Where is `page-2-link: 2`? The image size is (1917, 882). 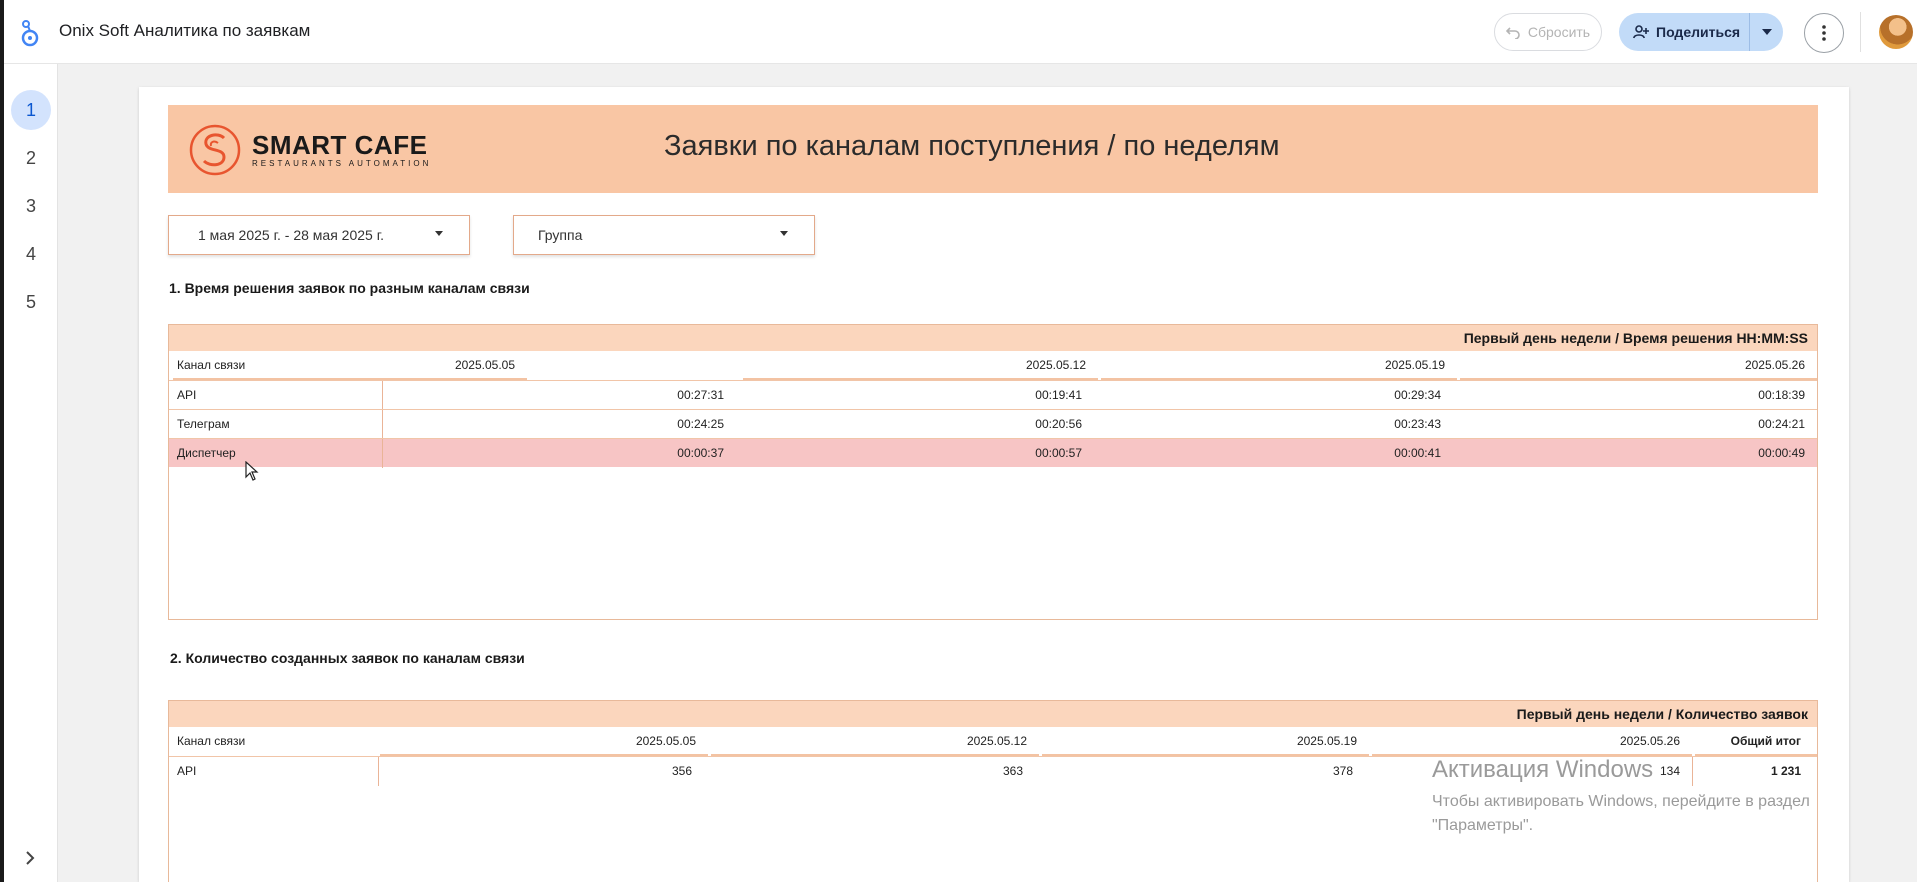
page-2-link: 2 is located at coordinates (31, 158).